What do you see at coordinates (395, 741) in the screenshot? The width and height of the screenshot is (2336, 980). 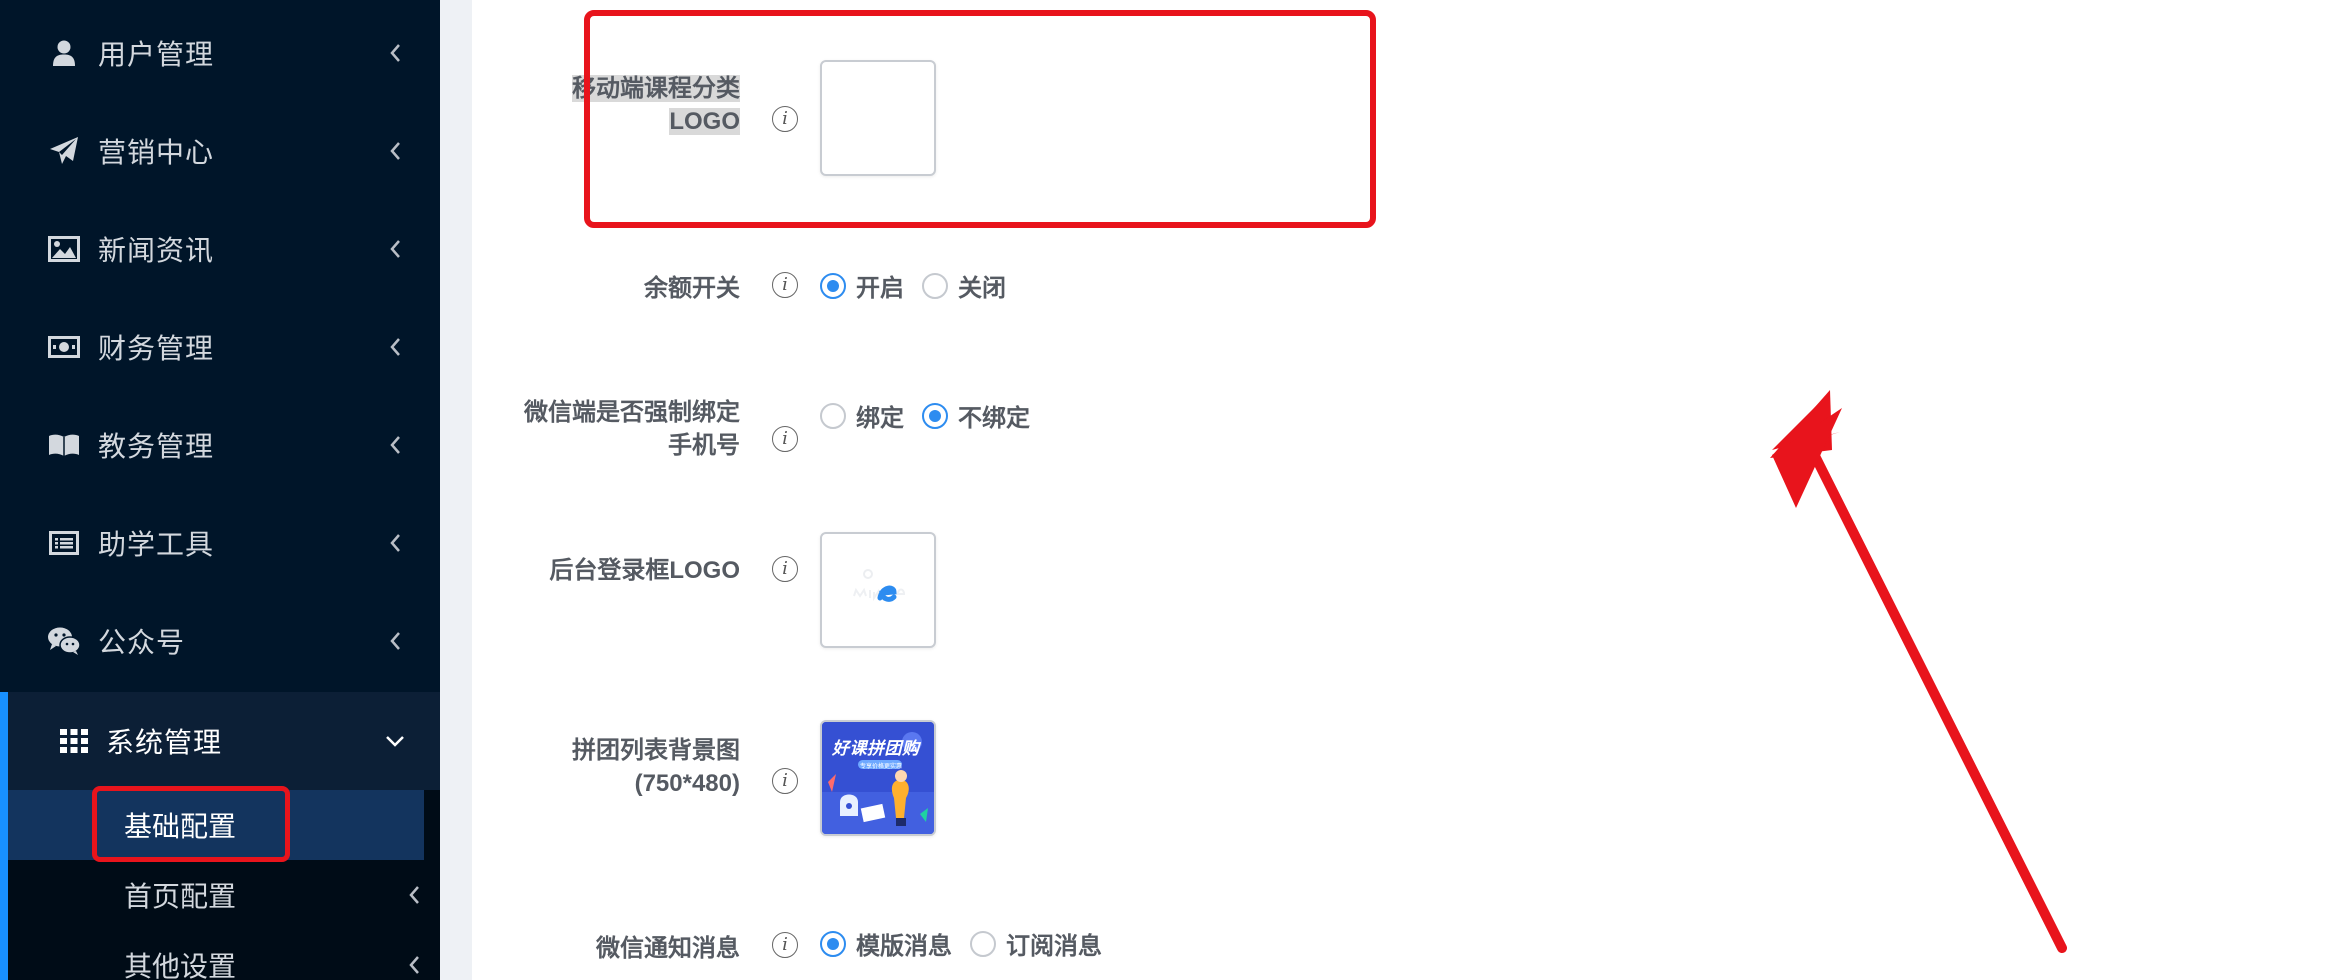 I see `chevron-down-icon` at bounding box center [395, 741].